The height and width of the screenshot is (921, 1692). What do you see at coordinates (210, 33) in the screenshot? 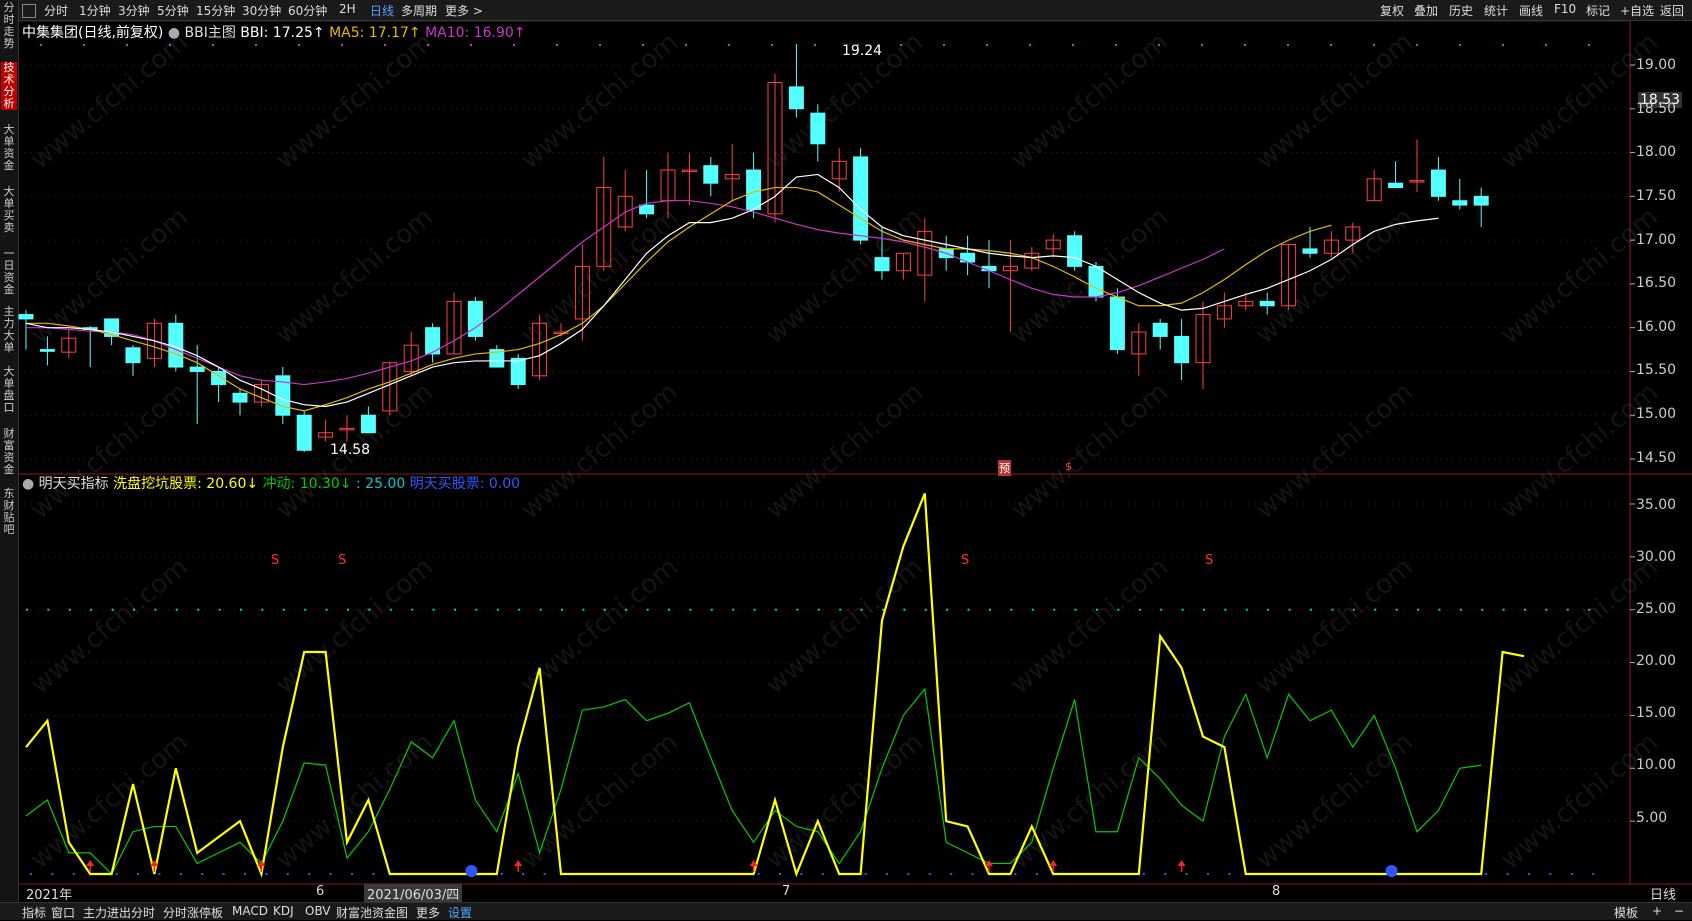
I see `indicator-name: BBI主图` at bounding box center [210, 33].